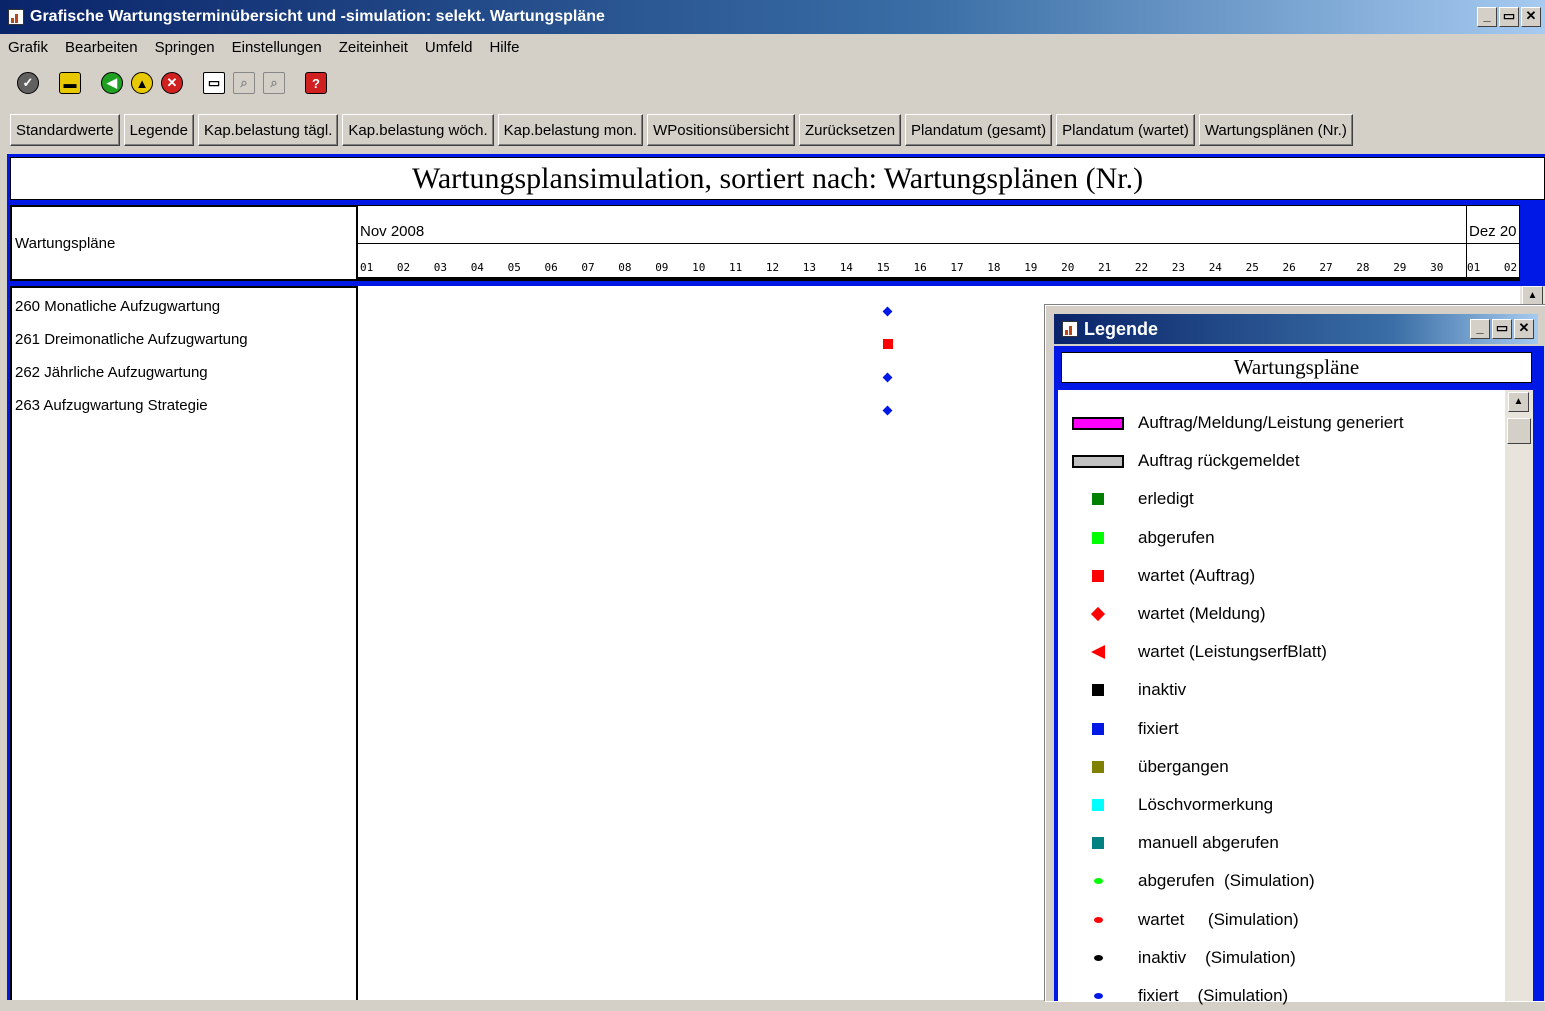 This screenshot has width=1545, height=1011. Describe the element at coordinates (117, 306) in the screenshot. I see `row-label: 260 Monatliche Aufzugwartung` at that location.